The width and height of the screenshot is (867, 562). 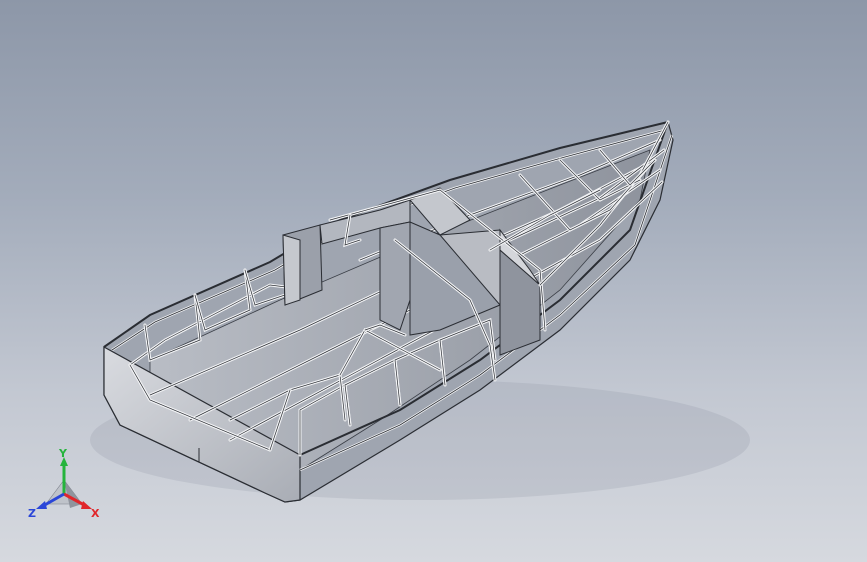 I want to click on z-axis-arrow, so click(x=41, y=505).